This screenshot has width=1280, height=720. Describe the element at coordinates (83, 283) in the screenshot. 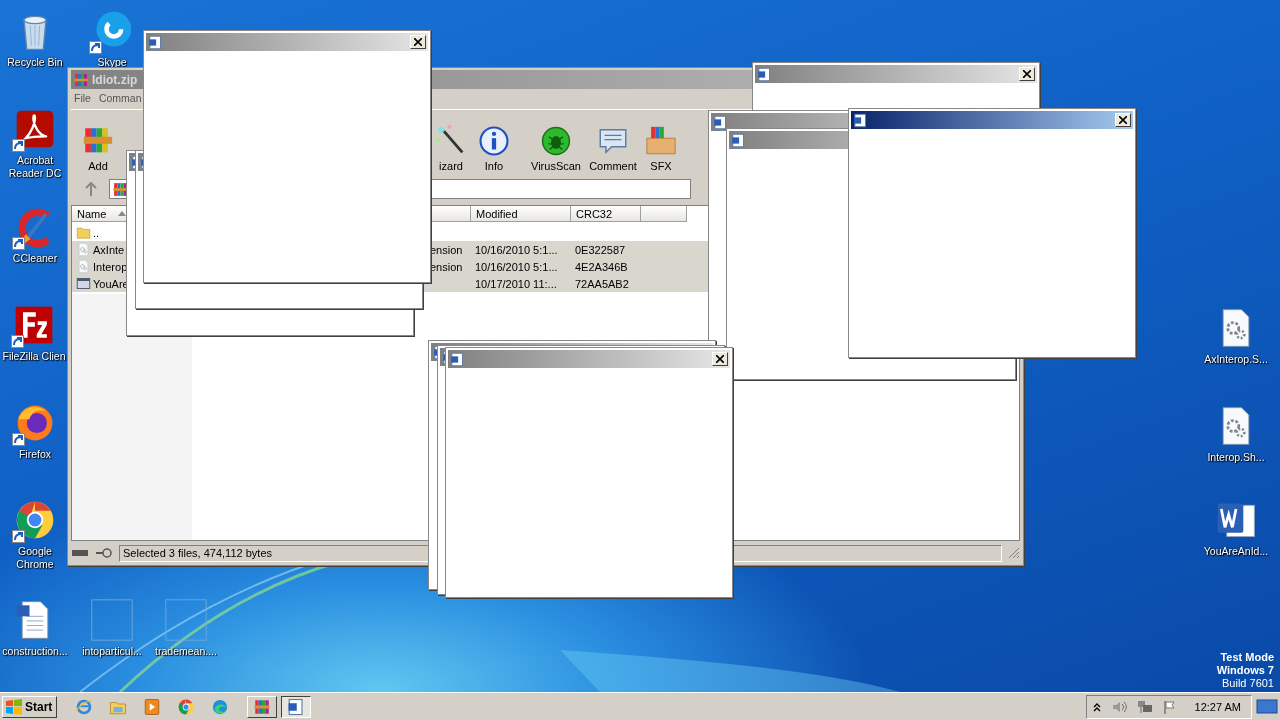

I see `window-file-icon` at that location.